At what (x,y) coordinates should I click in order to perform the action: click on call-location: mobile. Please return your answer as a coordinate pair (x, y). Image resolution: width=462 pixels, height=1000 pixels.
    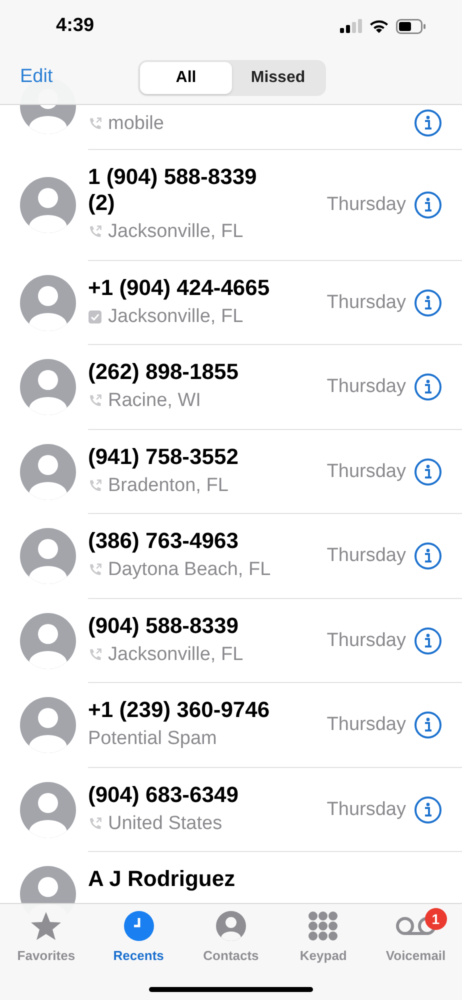
    Looking at the image, I should click on (136, 124).